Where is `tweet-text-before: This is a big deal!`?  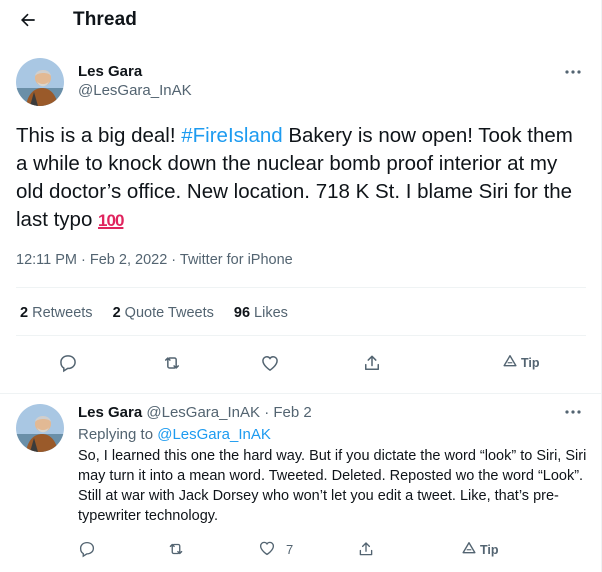 tweet-text-before: This is a big deal! is located at coordinates (99, 135).